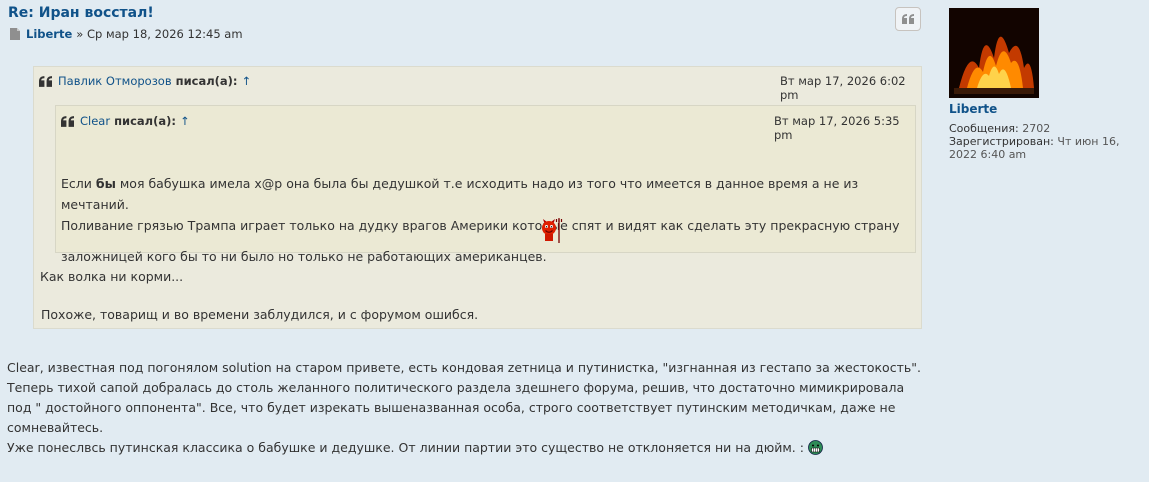 This screenshot has width=1149, height=482. Describe the element at coordinates (843, 88) in the screenshot. I see `outer-quote-date: Вт мар 17, 2026 6:02 pm` at that location.